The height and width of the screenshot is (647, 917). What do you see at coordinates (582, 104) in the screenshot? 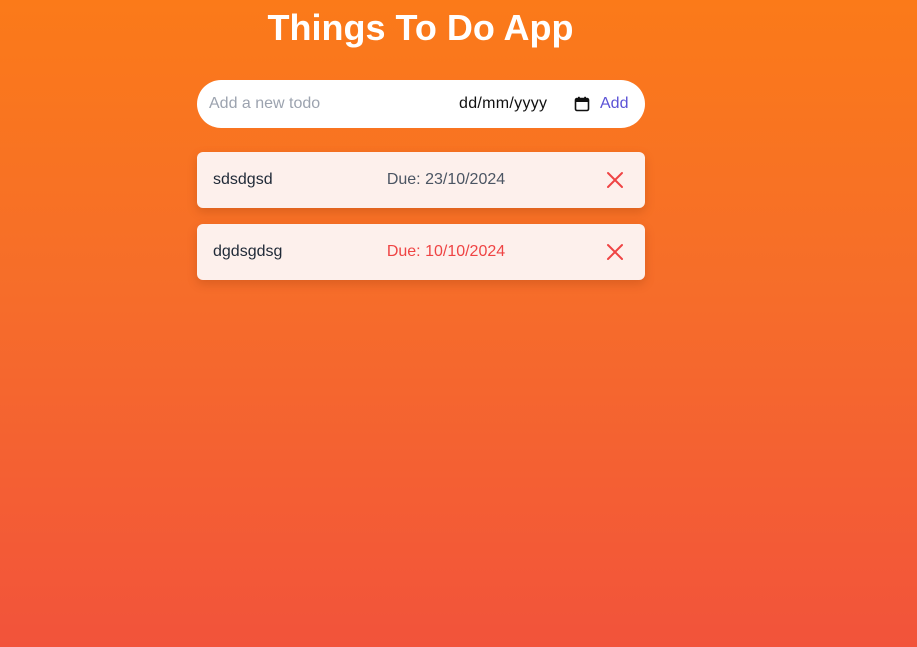
I see `calendar-icon` at bounding box center [582, 104].